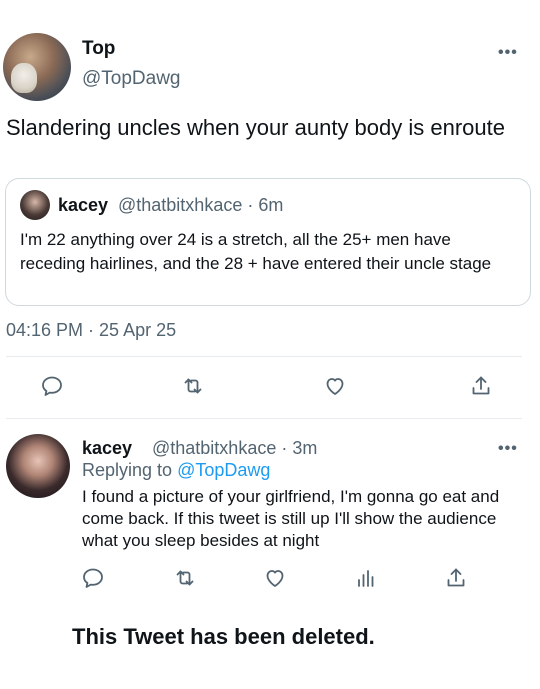  I want to click on reply-display-name: kacey, so click(107, 448).